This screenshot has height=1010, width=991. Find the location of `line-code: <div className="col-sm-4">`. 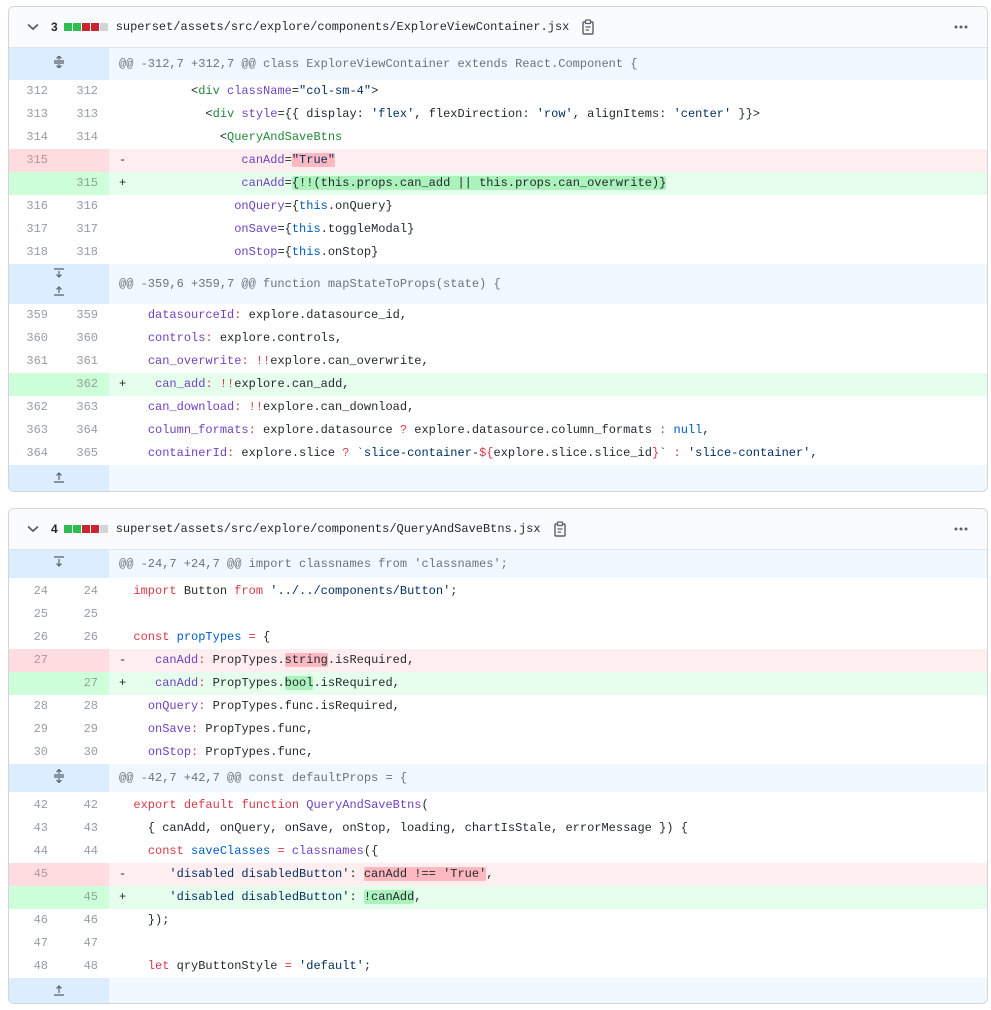

line-code: <div className="col-sm-4"> is located at coordinates (249, 91).